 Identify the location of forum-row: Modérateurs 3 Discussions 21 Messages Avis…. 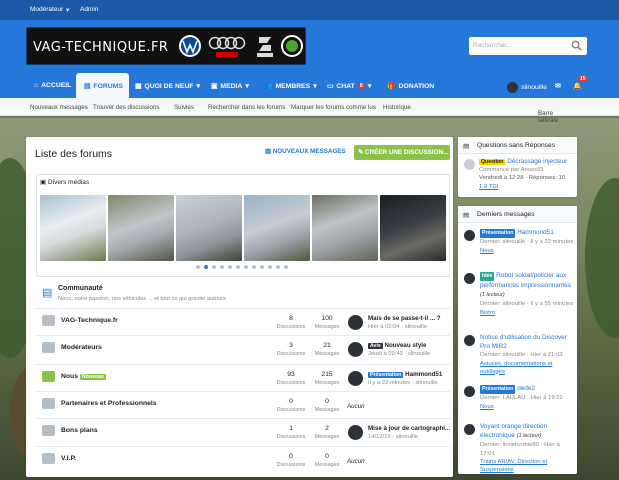
(243, 348).